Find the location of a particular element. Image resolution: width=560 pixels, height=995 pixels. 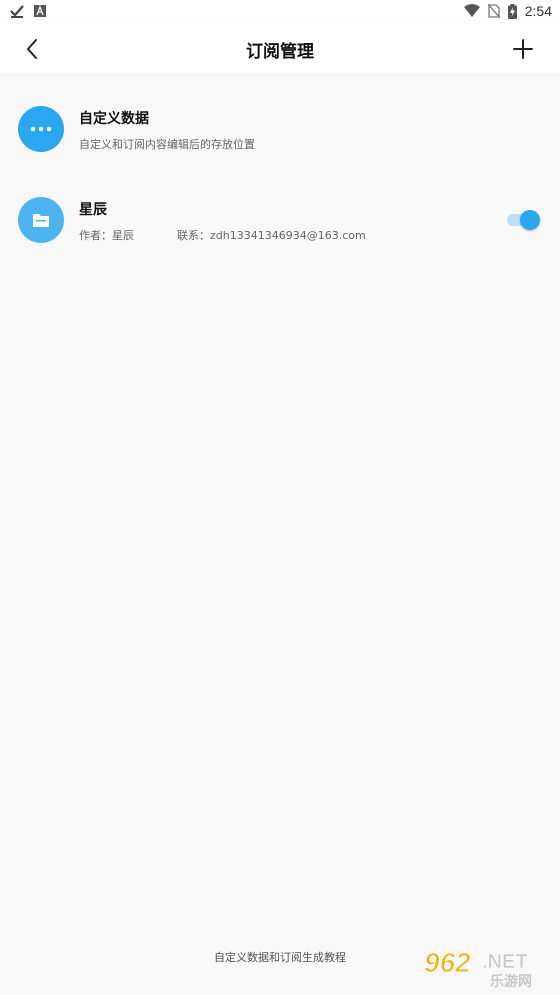

item-contact: 联系：zdh13341346934@163.com is located at coordinates (271, 235).